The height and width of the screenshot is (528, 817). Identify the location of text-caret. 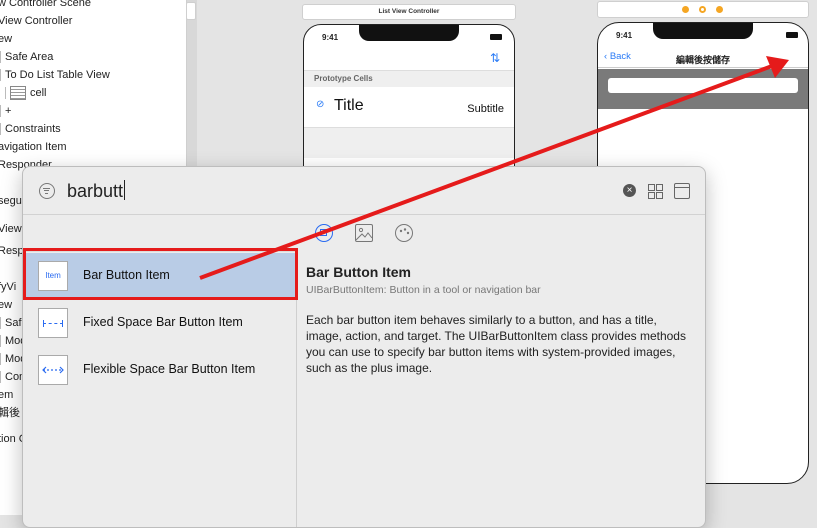
(125, 190).